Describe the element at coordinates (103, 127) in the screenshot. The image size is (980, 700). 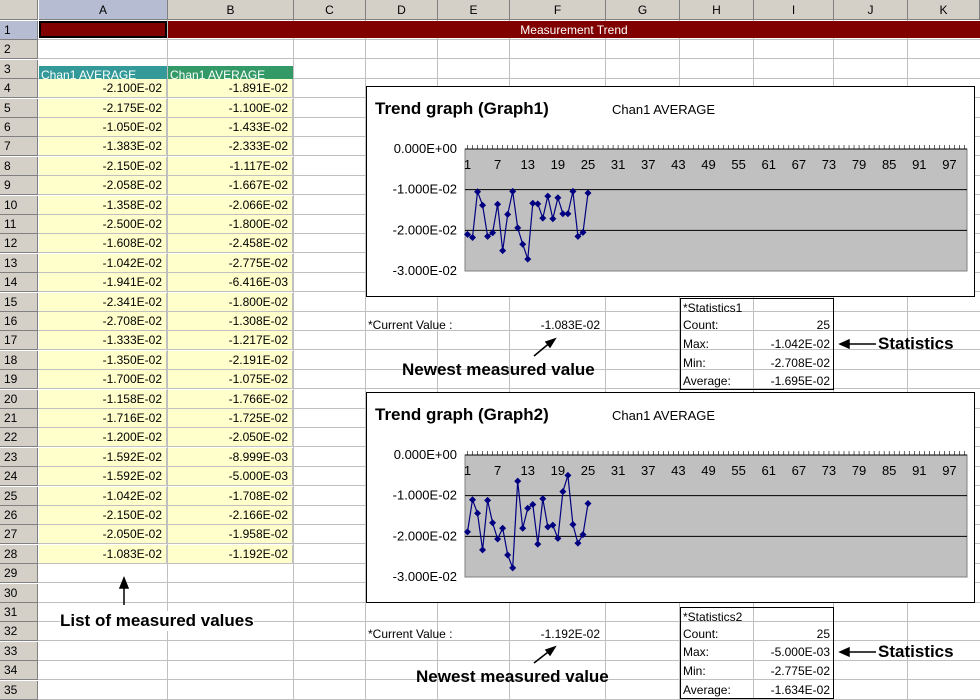
I see `cell-a6: -1.050E-02` at that location.